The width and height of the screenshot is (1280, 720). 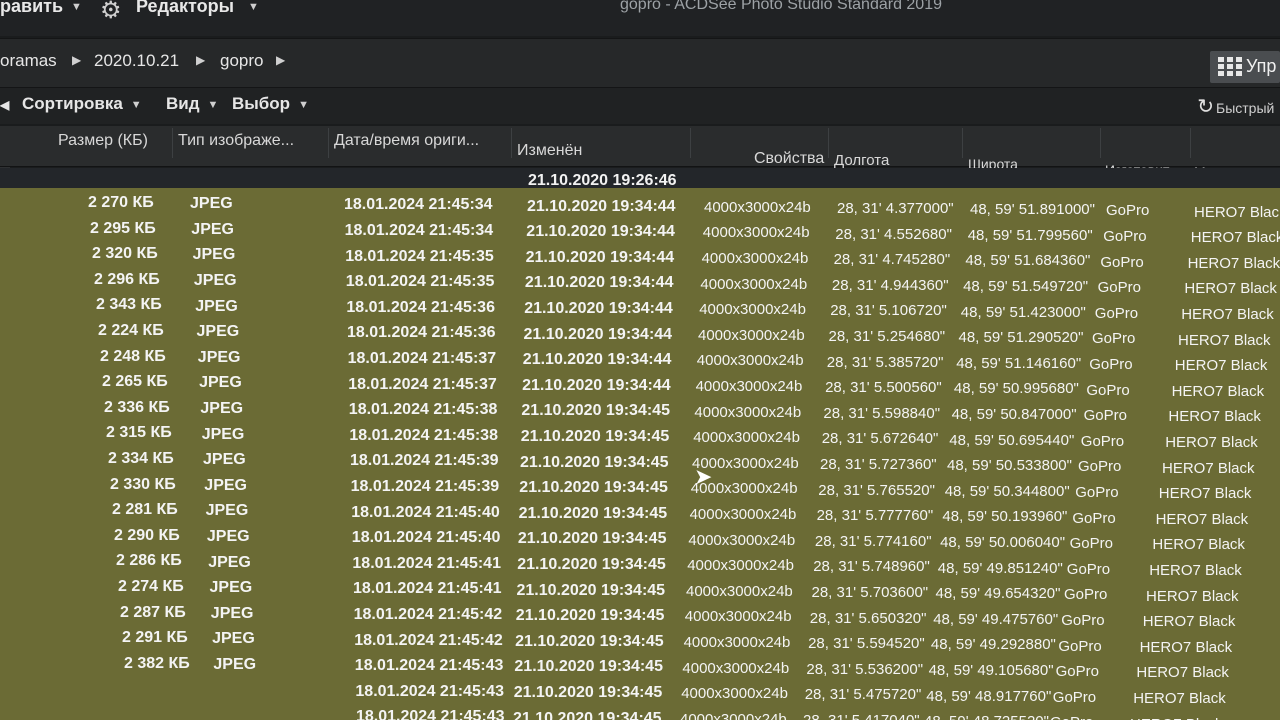 I want to click on menu-edit-label: равить, so click(x=32, y=8).